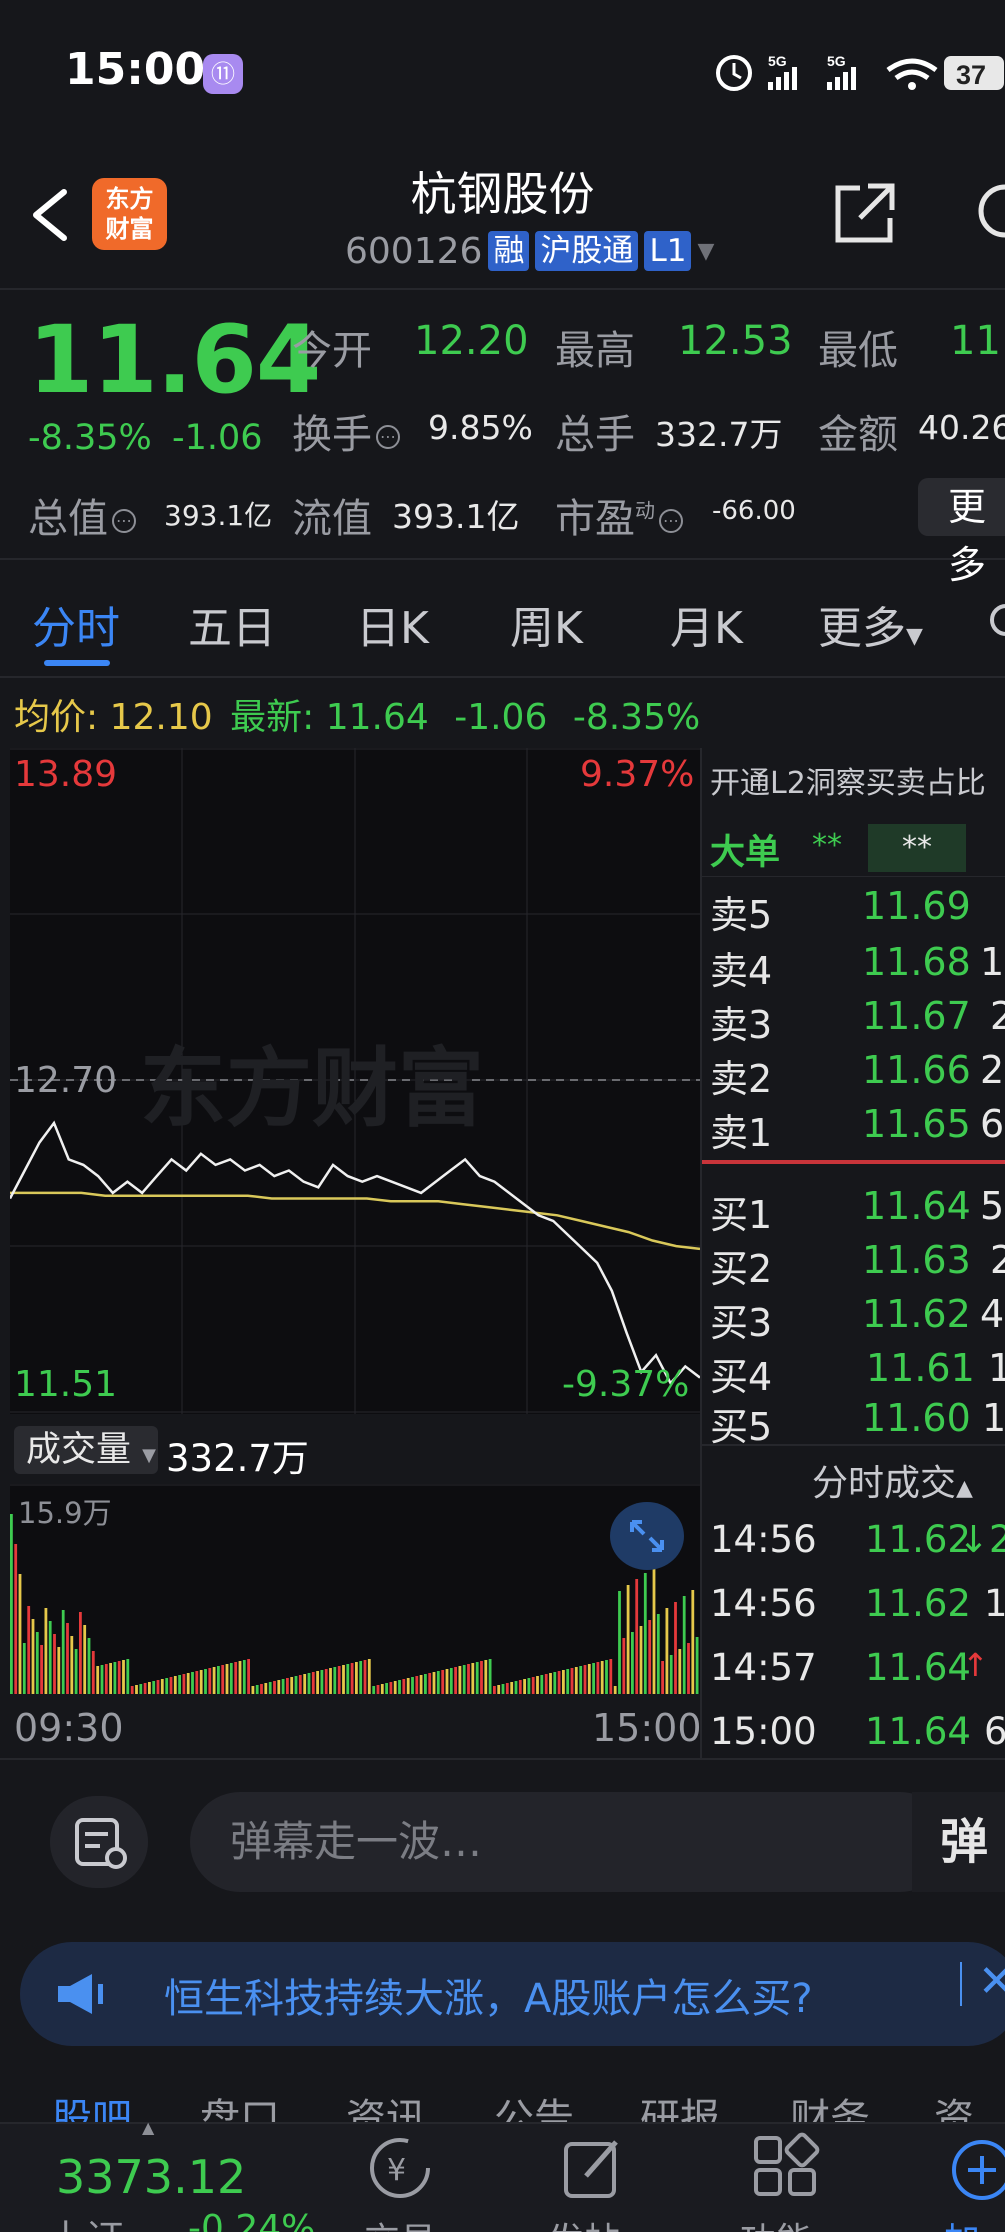 This screenshot has height=2232, width=1005. What do you see at coordinates (76, 624) in the screenshot?
I see `tab-intraday: 分时` at bounding box center [76, 624].